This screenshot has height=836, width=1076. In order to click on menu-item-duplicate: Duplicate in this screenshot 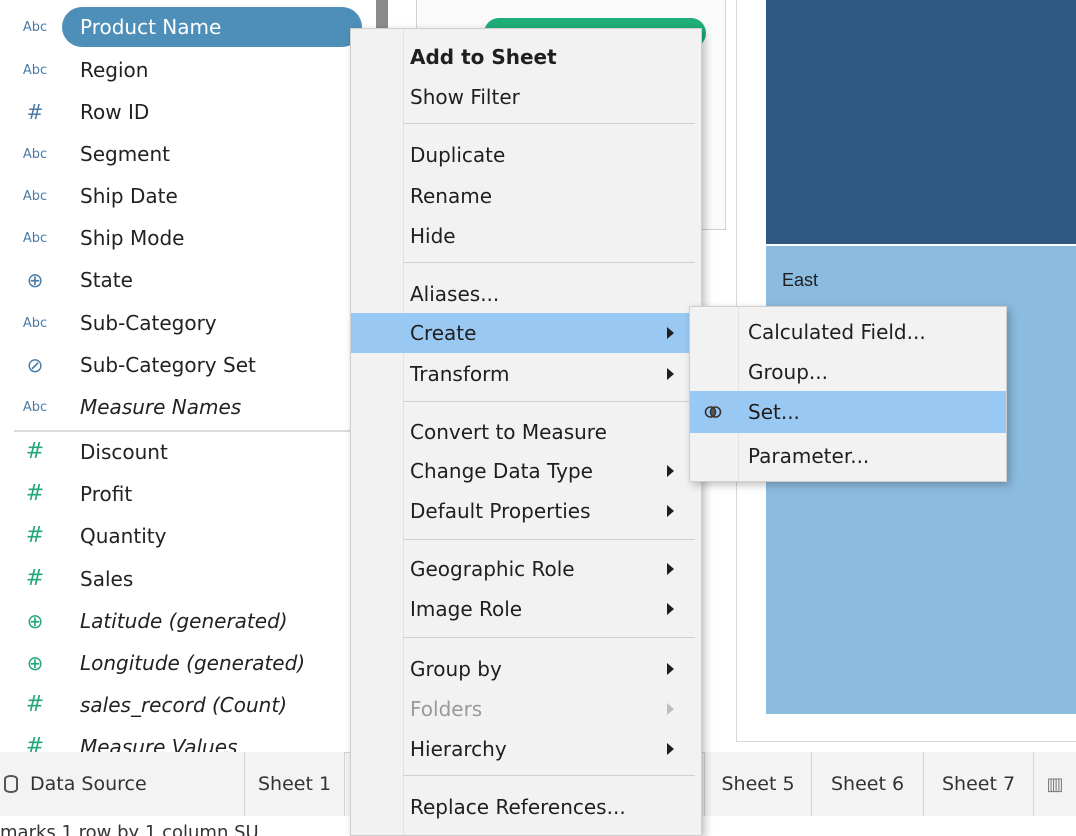, I will do `click(526, 155)`.